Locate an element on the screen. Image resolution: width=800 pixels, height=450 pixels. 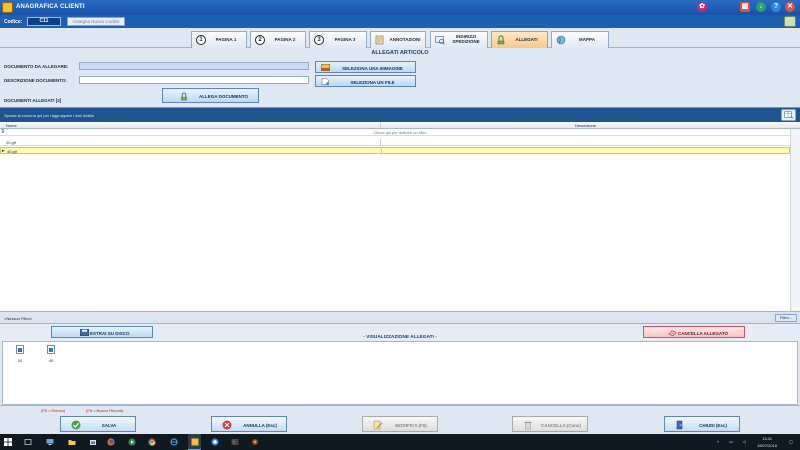
tab-pagina-1: 1 PAGINA 1 is located at coordinates (219, 39).